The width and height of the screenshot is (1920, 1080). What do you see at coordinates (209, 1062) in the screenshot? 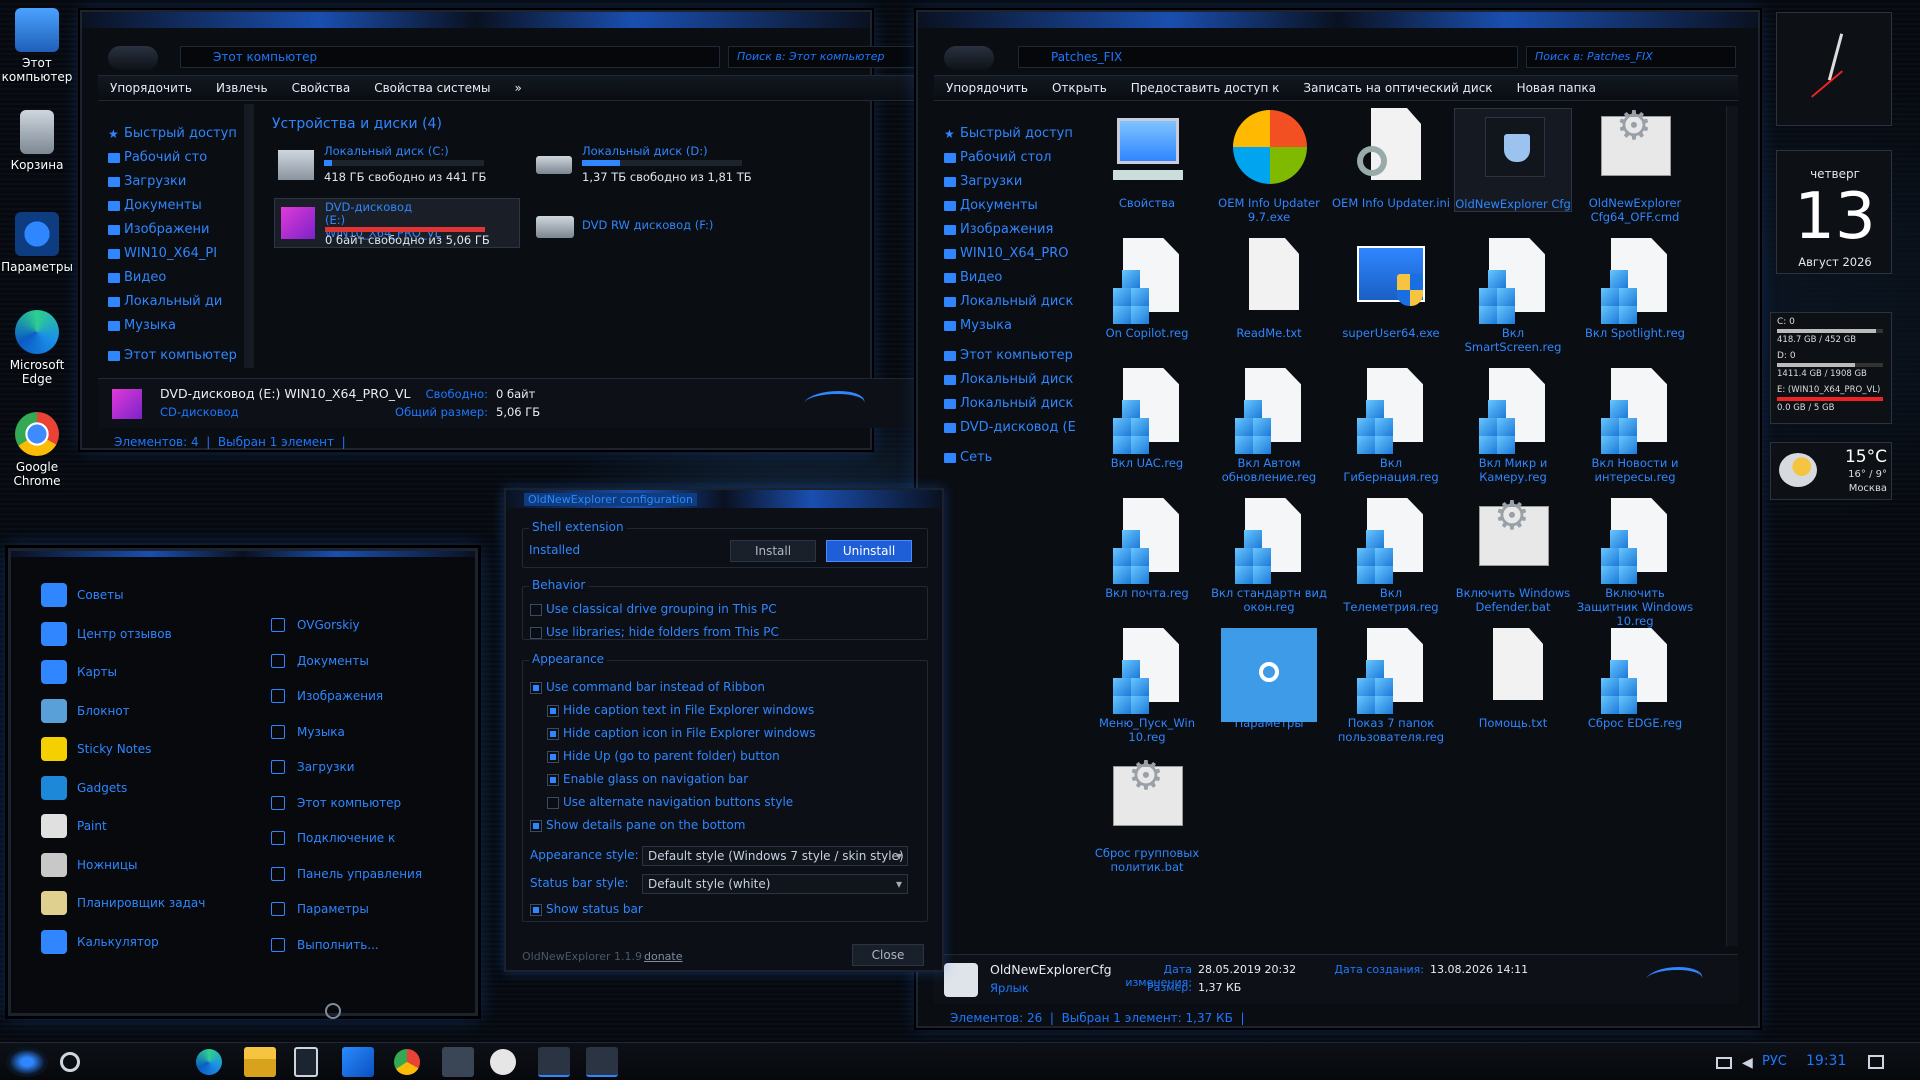
I see `edge-icon` at bounding box center [209, 1062].